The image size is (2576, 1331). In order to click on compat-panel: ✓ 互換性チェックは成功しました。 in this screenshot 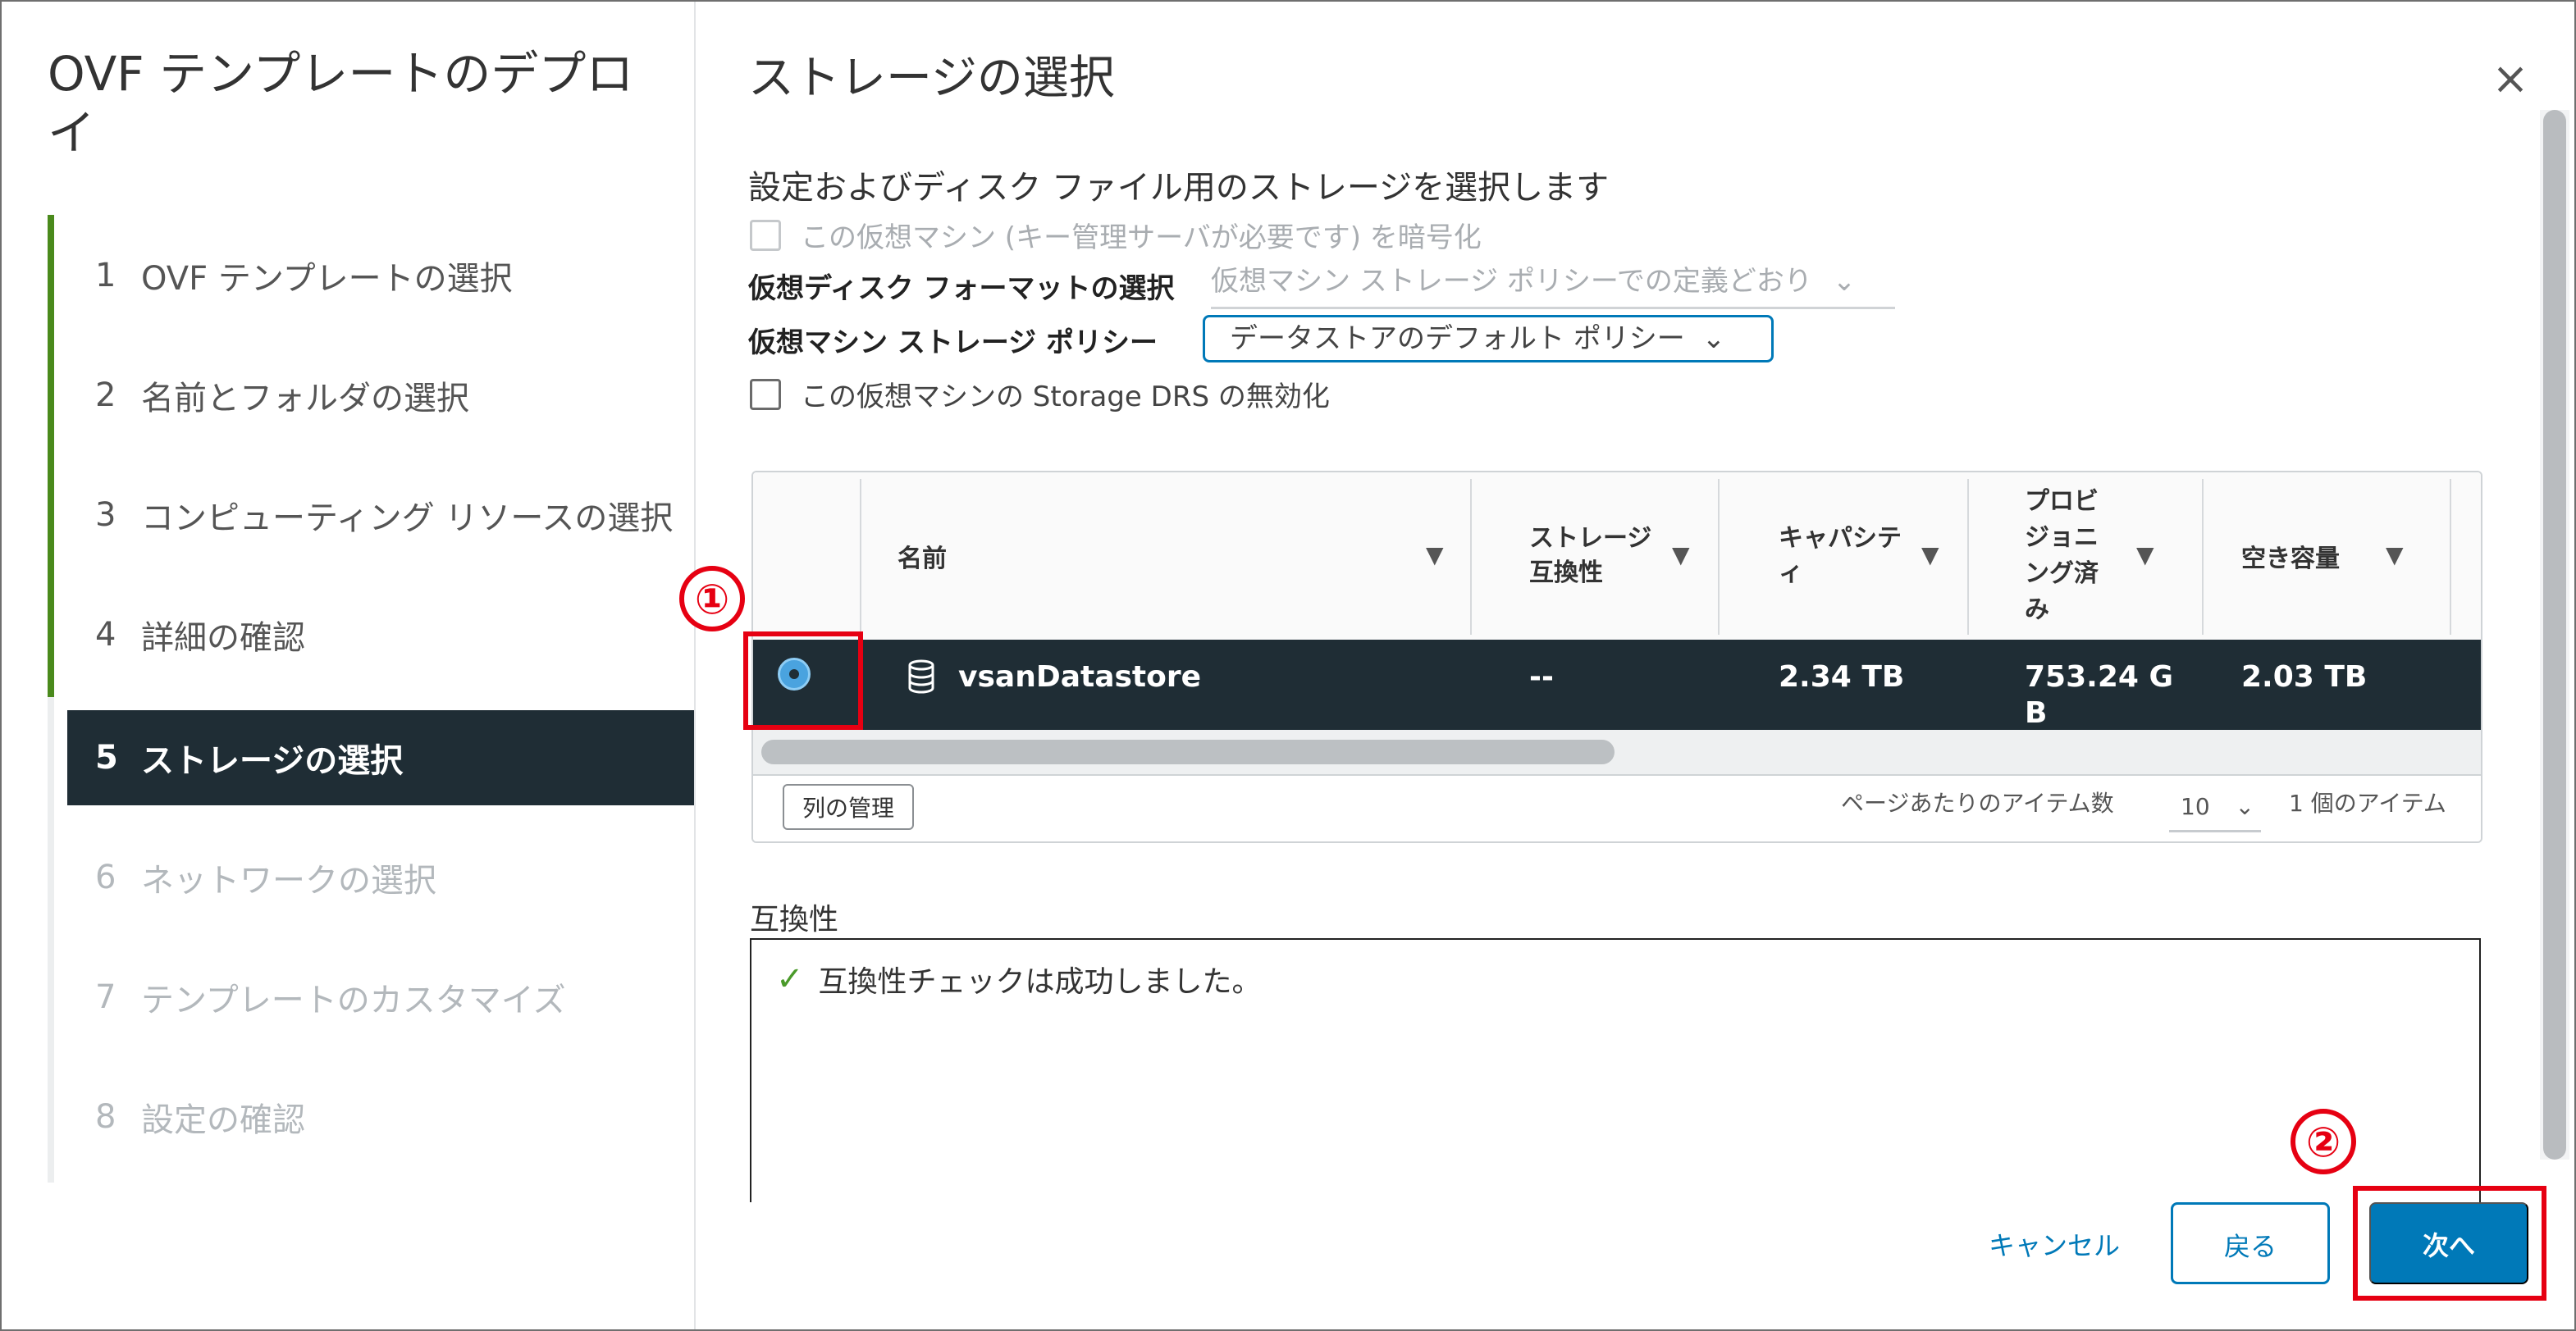, I will do `click(1616, 1070)`.